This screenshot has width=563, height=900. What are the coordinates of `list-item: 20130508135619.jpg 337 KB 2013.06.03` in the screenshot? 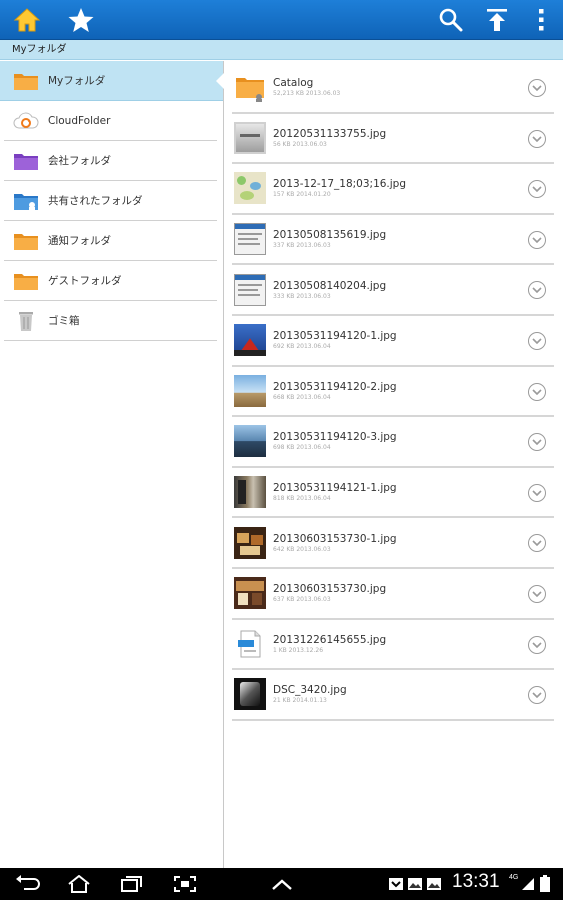 It's located at (393, 240).